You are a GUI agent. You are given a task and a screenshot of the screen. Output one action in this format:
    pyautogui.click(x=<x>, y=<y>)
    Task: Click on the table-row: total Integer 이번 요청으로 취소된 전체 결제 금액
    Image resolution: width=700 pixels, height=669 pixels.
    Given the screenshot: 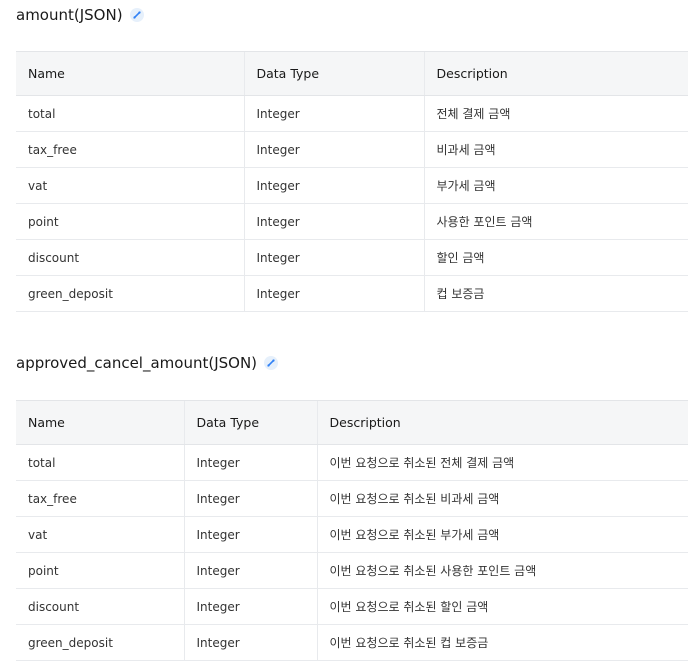 What is the action you would take?
    pyautogui.click(x=352, y=462)
    